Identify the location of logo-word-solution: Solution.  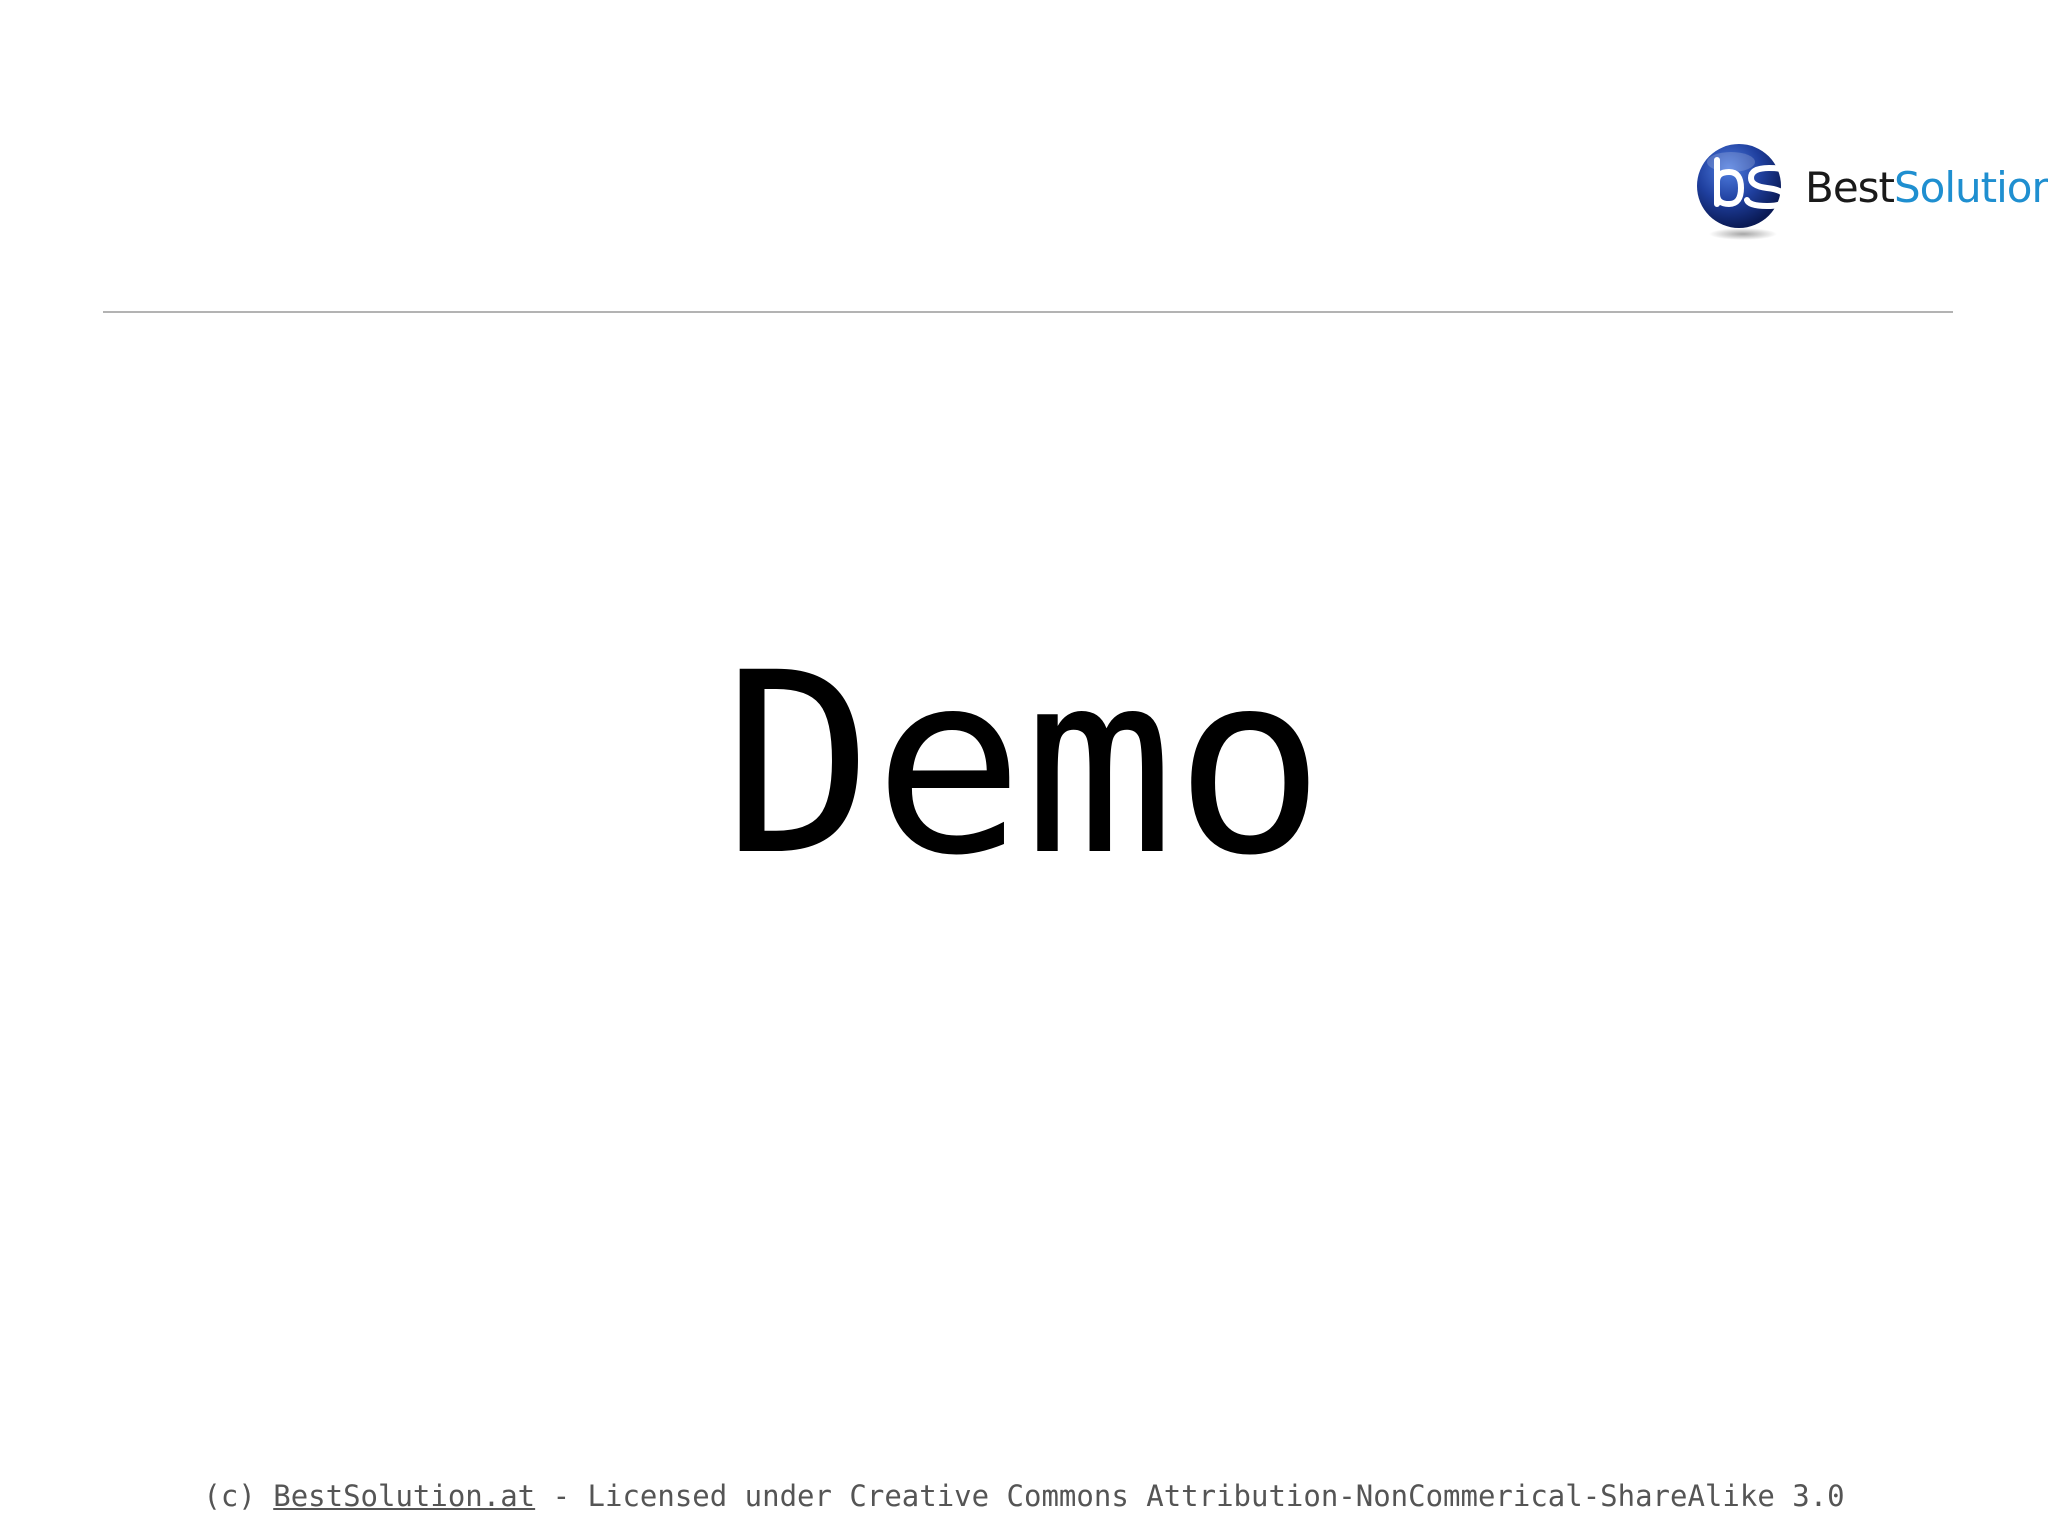
(1971, 187).